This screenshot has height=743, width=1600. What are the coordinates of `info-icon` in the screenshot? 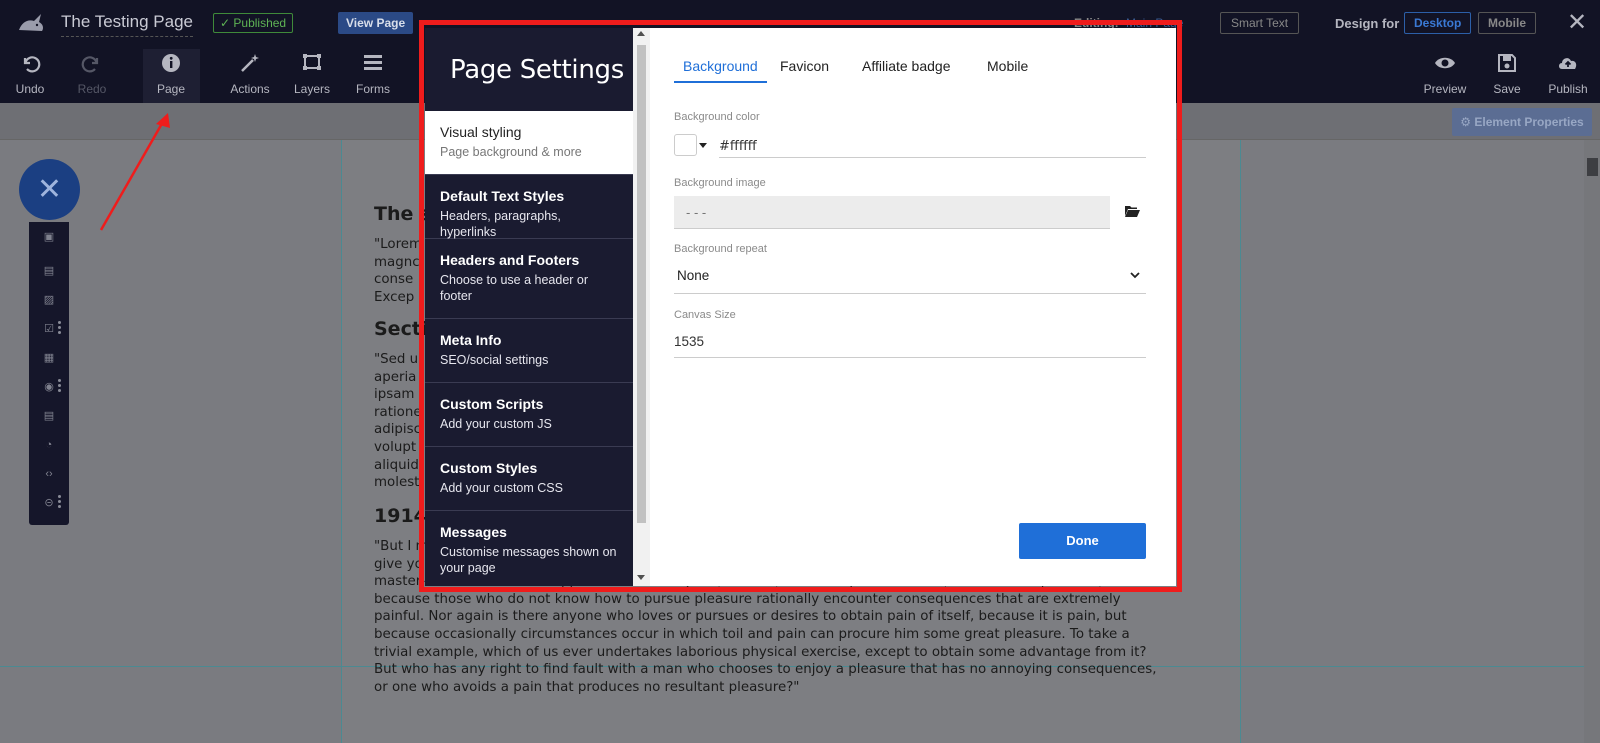 It's located at (171, 64).